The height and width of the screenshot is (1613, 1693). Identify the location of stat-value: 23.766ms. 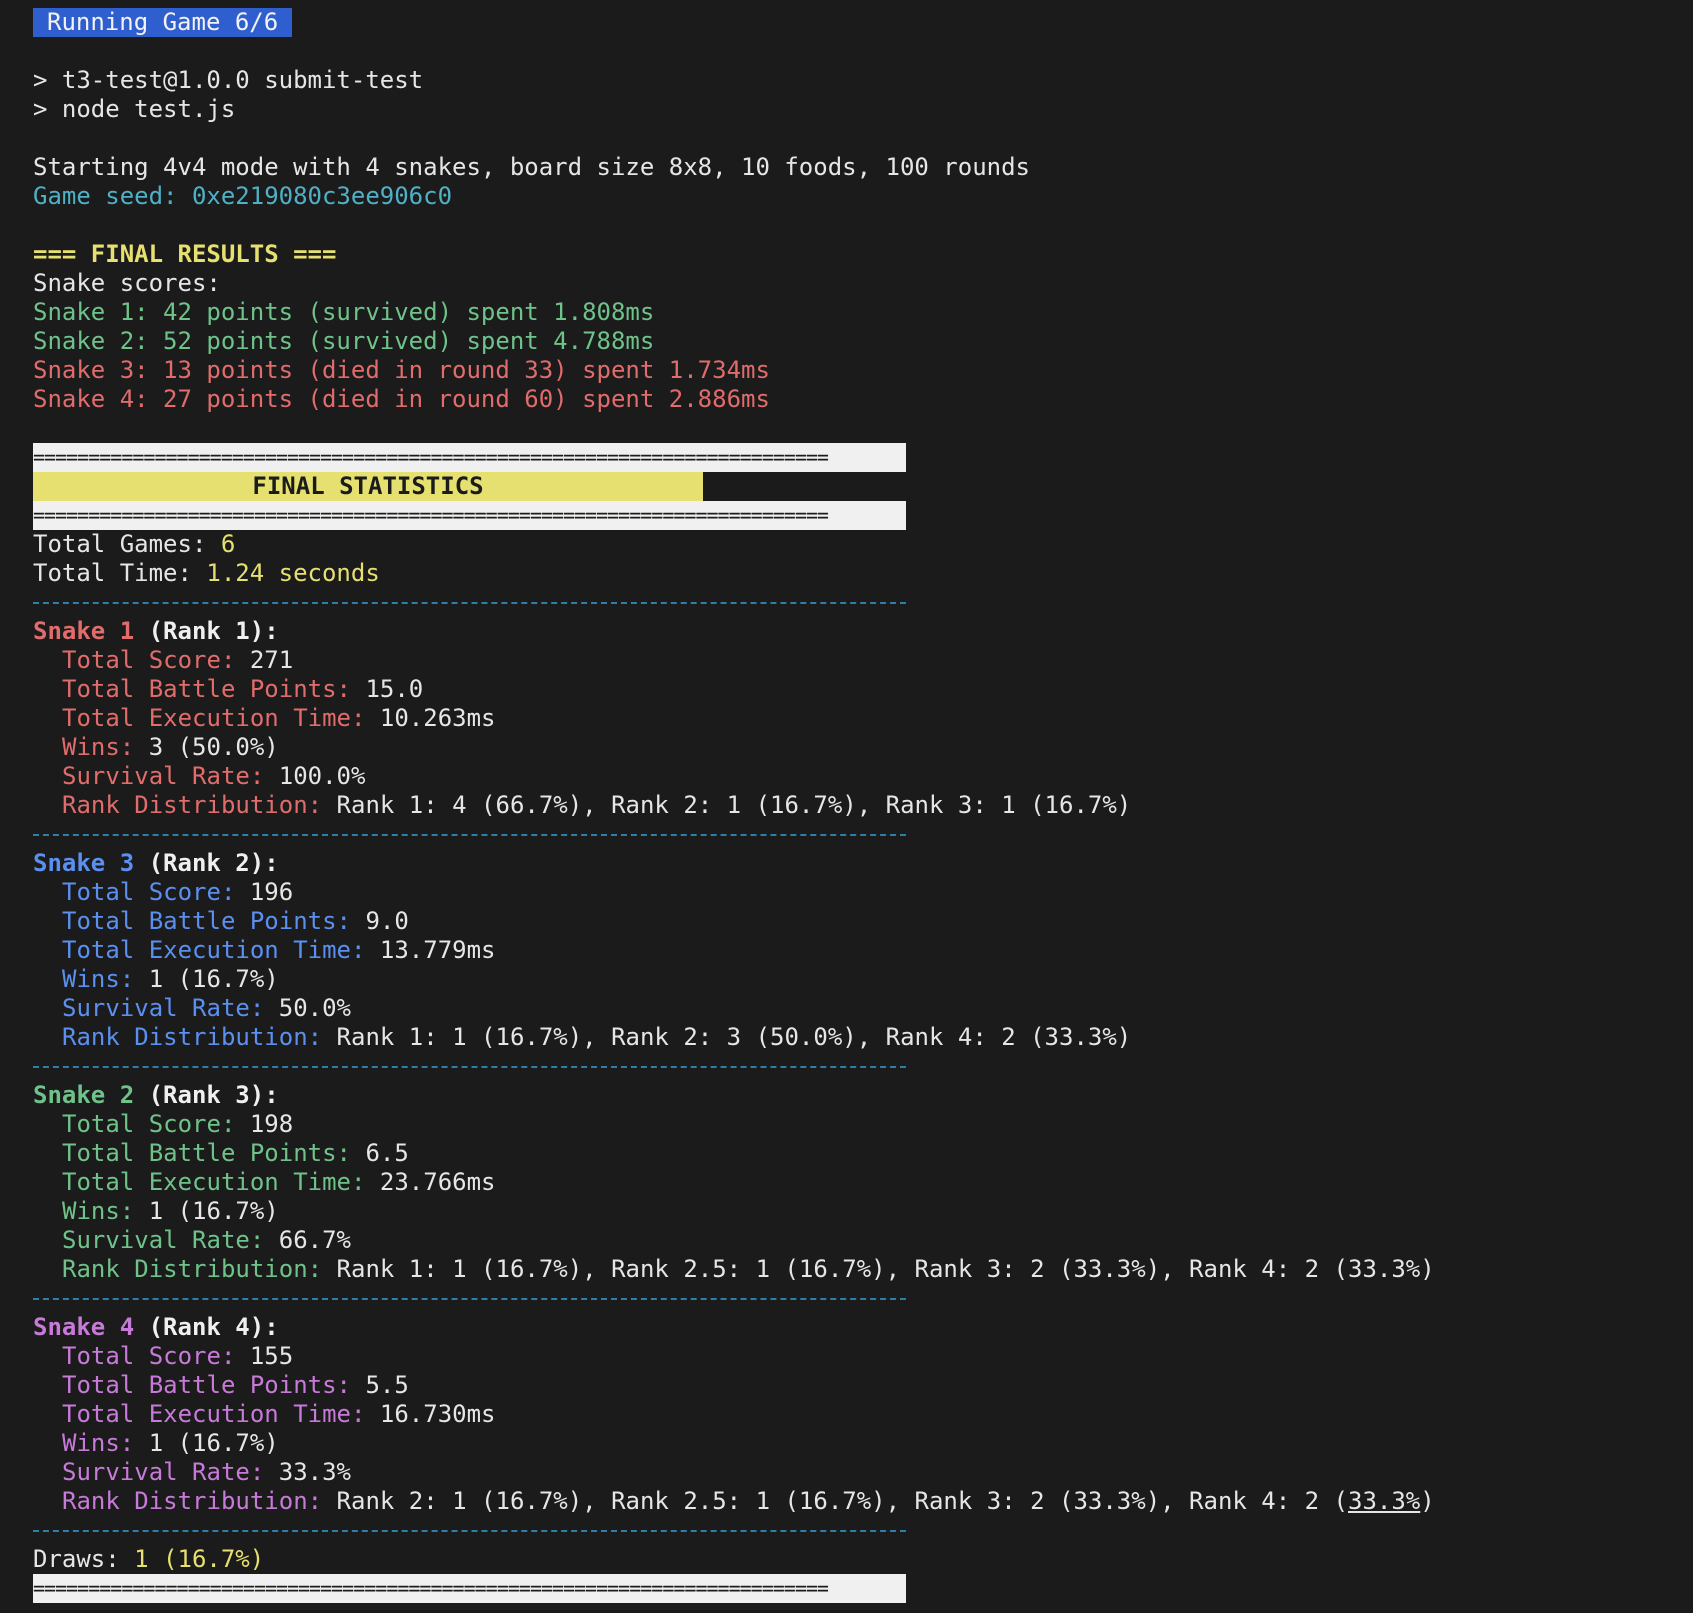
(437, 1182).